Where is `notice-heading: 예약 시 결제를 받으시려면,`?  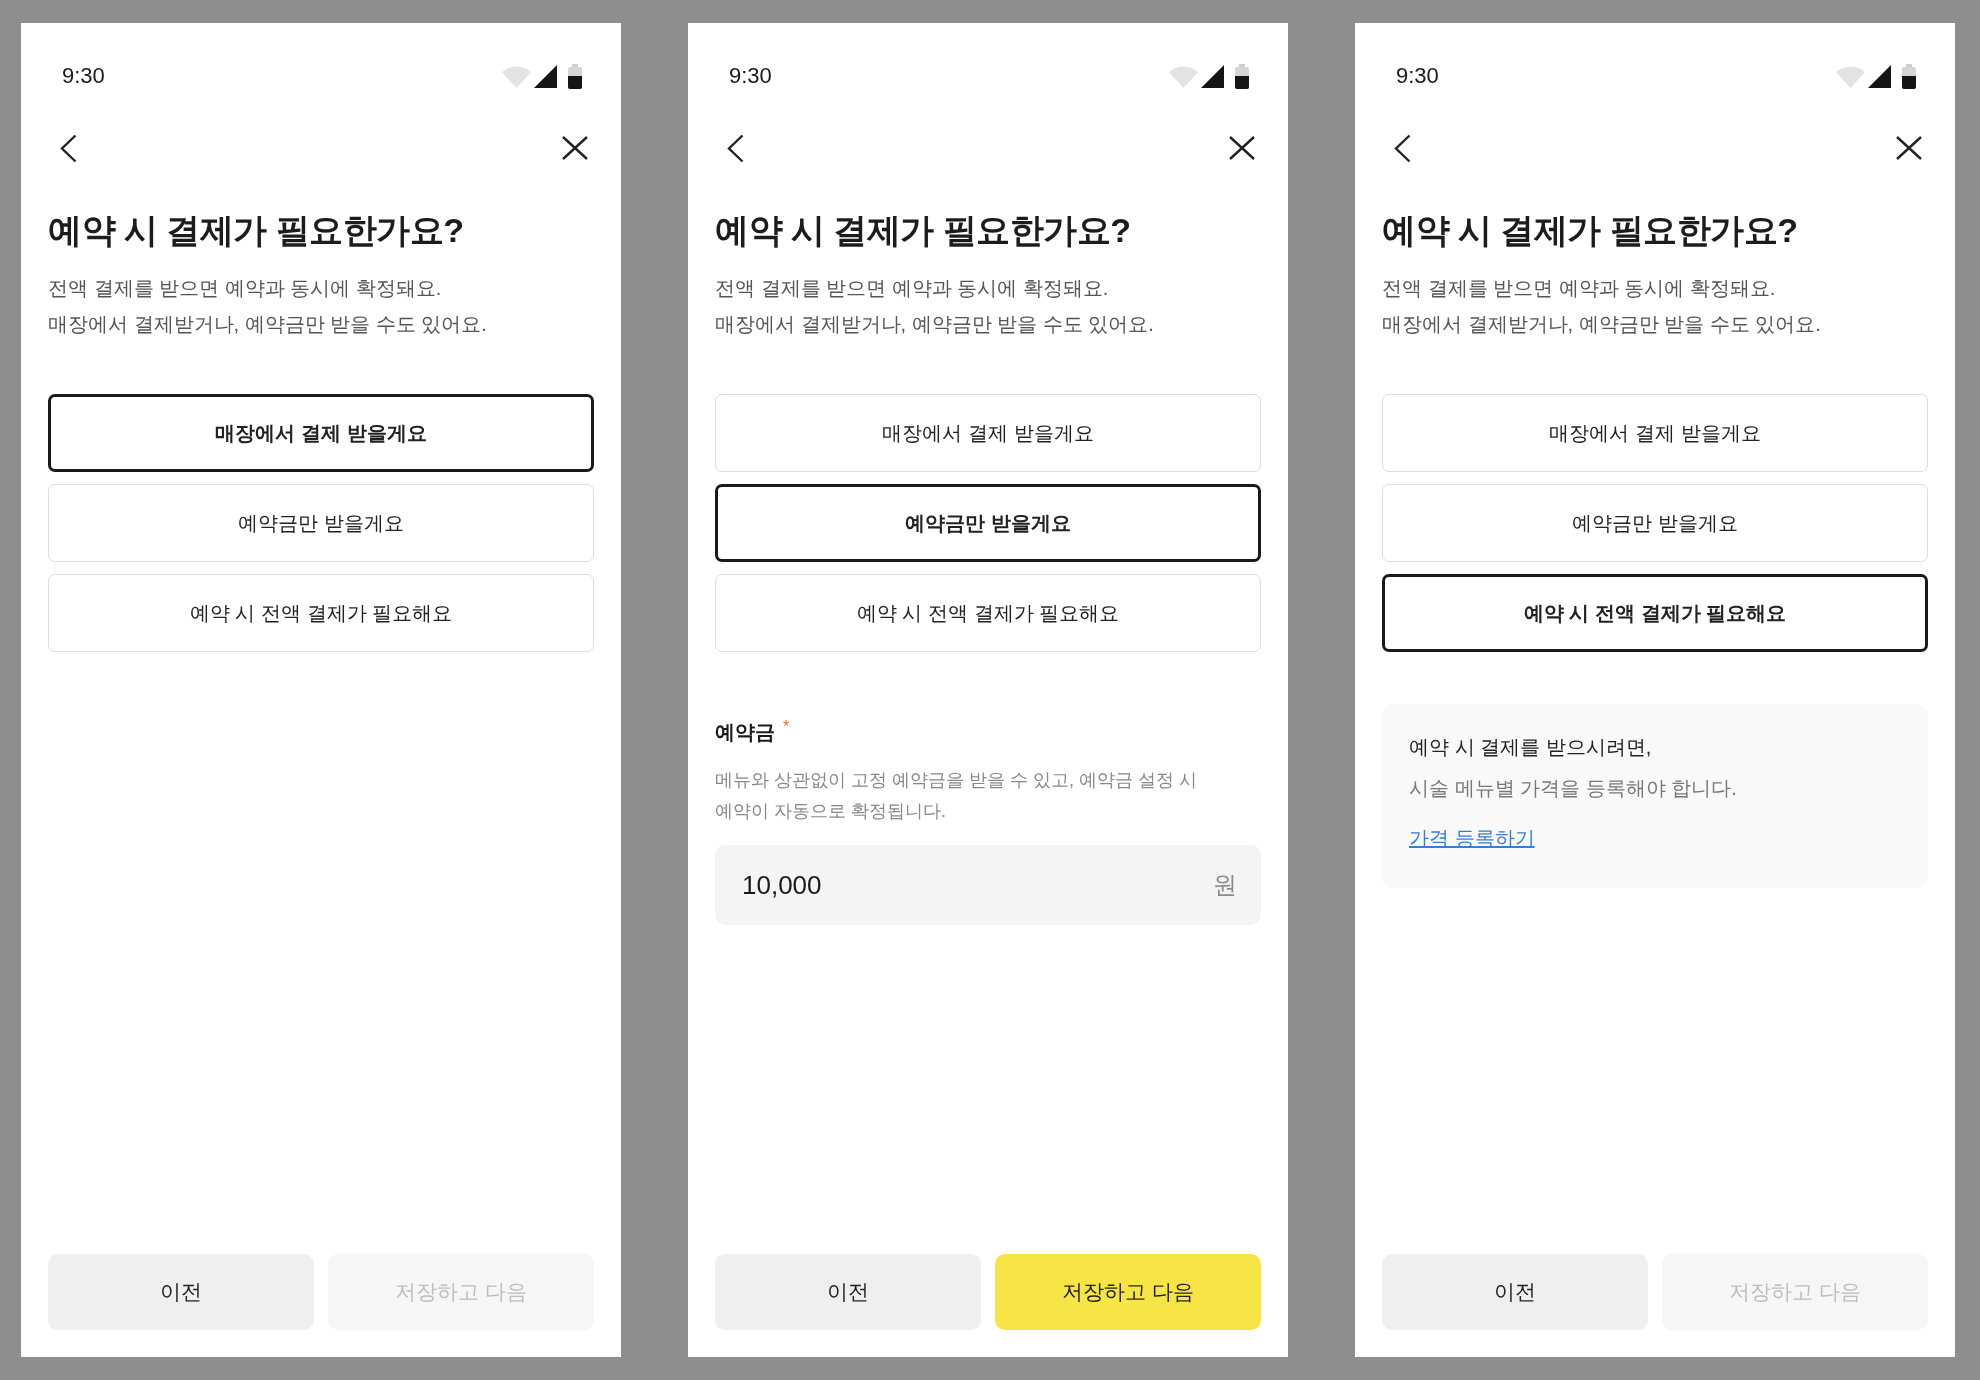
notice-heading: 예약 시 결제를 받으시려면, is located at coordinates (1531, 747).